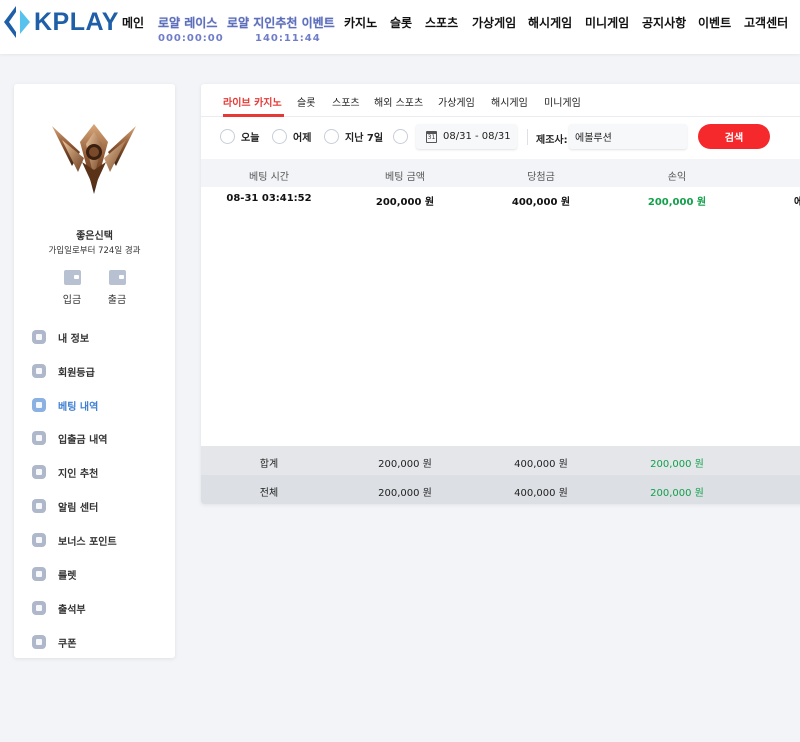  I want to click on sidebar-item-member-grade: 회원등급, so click(97, 371).